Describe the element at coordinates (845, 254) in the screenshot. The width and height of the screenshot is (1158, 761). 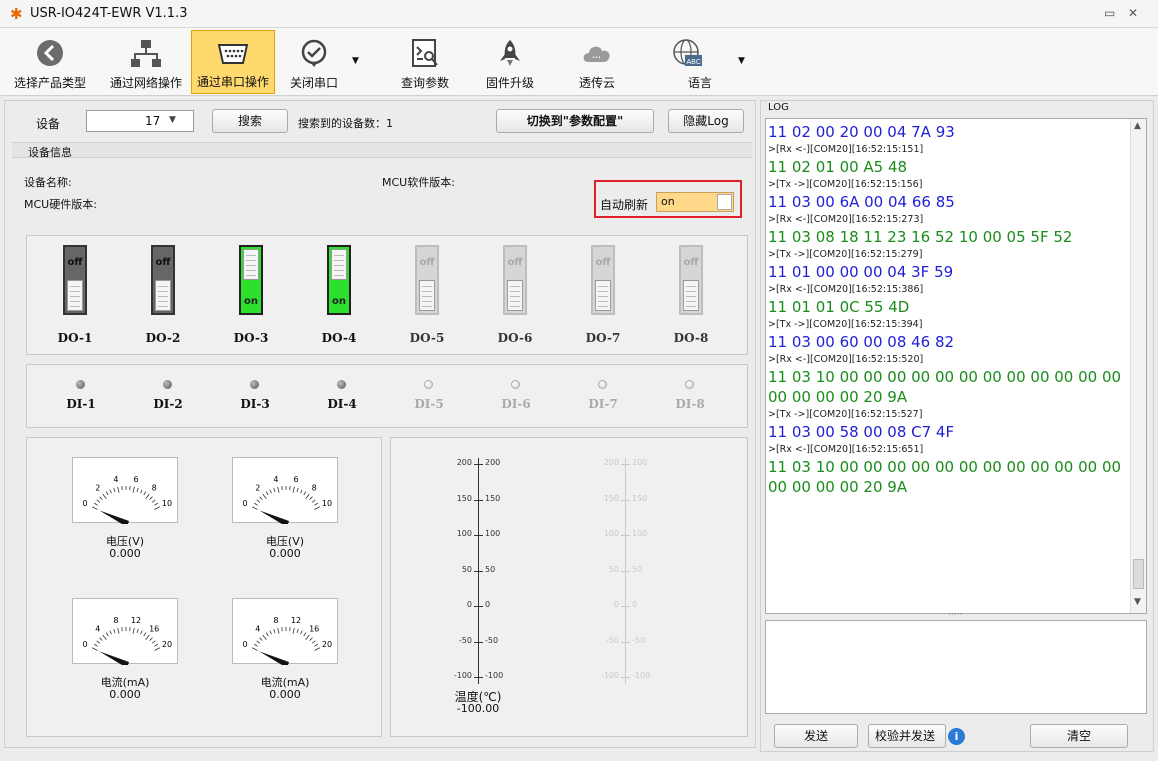
I see `log-meta-line: >[Tx ->][COM20][16:52:15:279]` at that location.